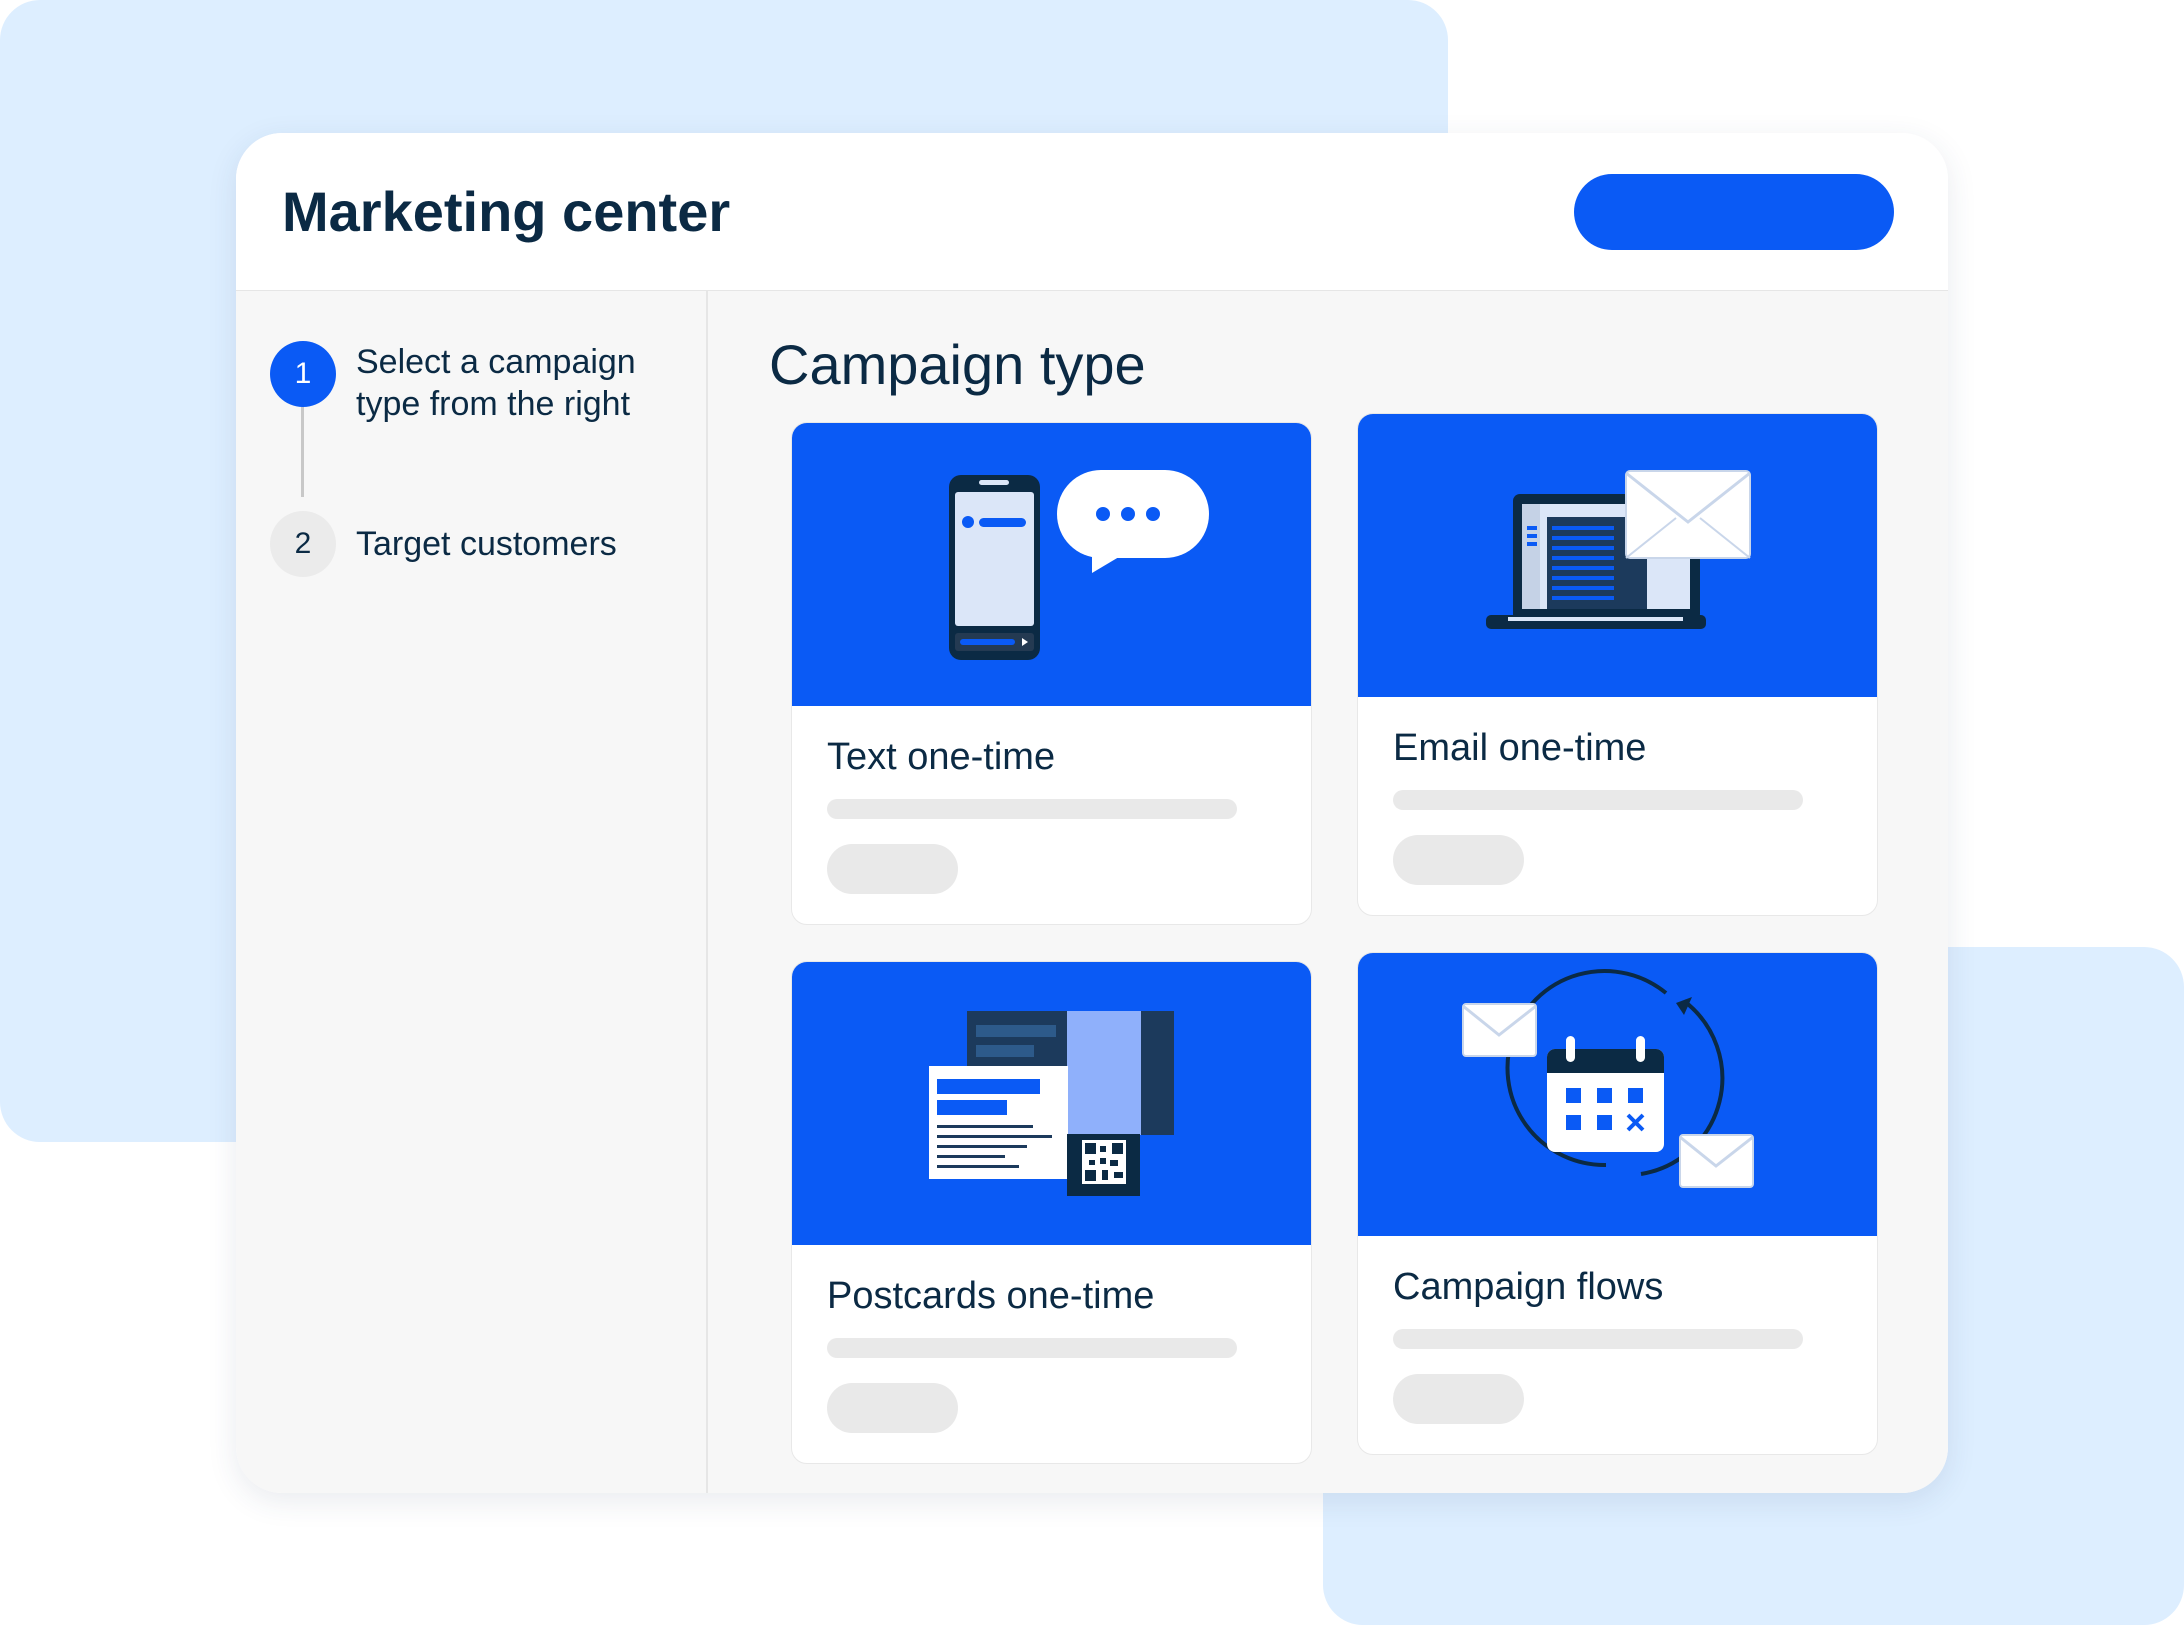 The image size is (2184, 1625). Describe the element at coordinates (303, 544) in the screenshot. I see `step-number-2: 2` at that location.